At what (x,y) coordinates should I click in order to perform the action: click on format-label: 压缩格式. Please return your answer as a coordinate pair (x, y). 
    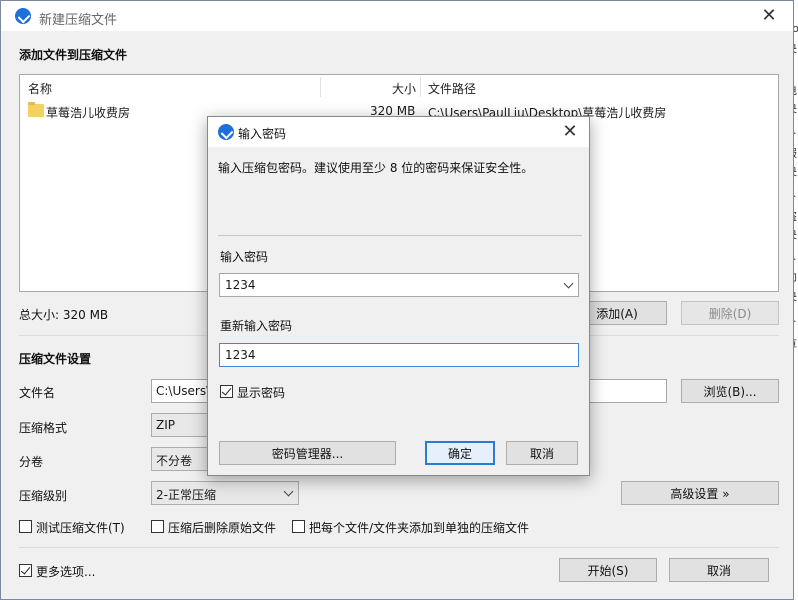
    Looking at the image, I should click on (43, 428).